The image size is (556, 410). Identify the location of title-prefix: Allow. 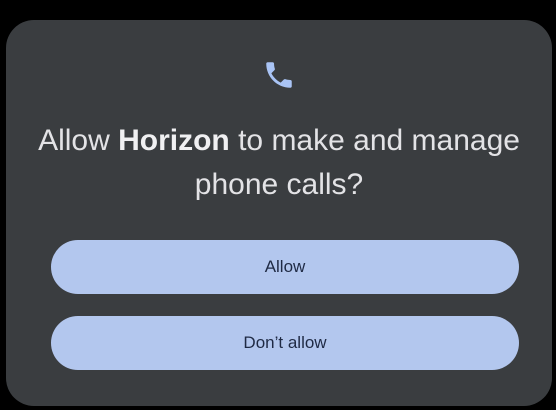
(78, 140).